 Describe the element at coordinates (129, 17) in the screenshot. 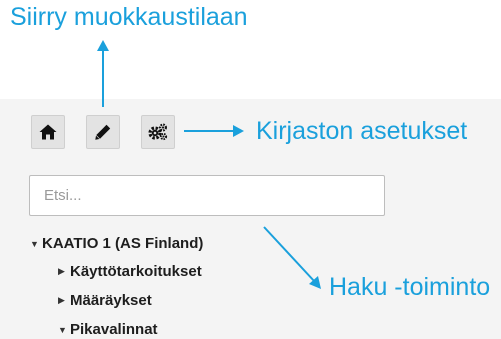

I see `edit-mode-callout: Siirry muokkaustilaan` at that location.